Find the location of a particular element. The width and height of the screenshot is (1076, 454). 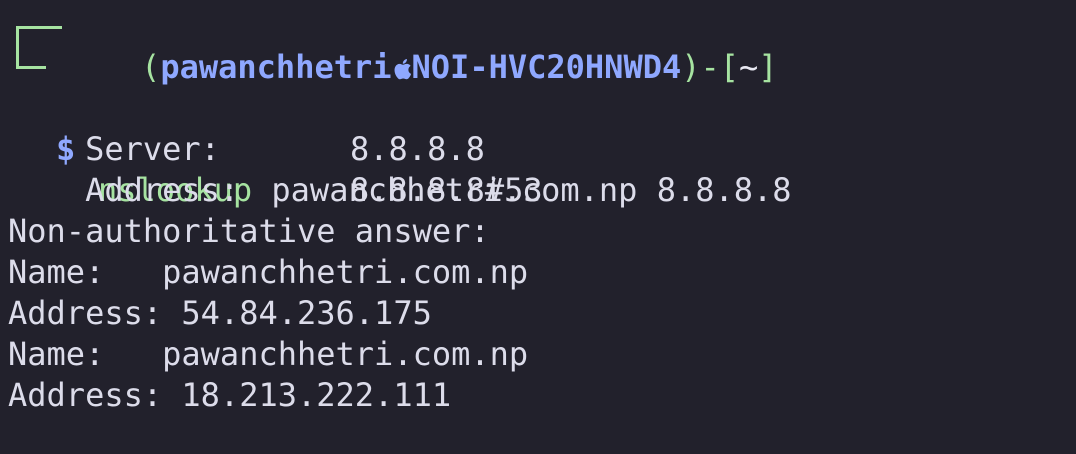

prompt-corner-top is located at coordinates (39, 37).